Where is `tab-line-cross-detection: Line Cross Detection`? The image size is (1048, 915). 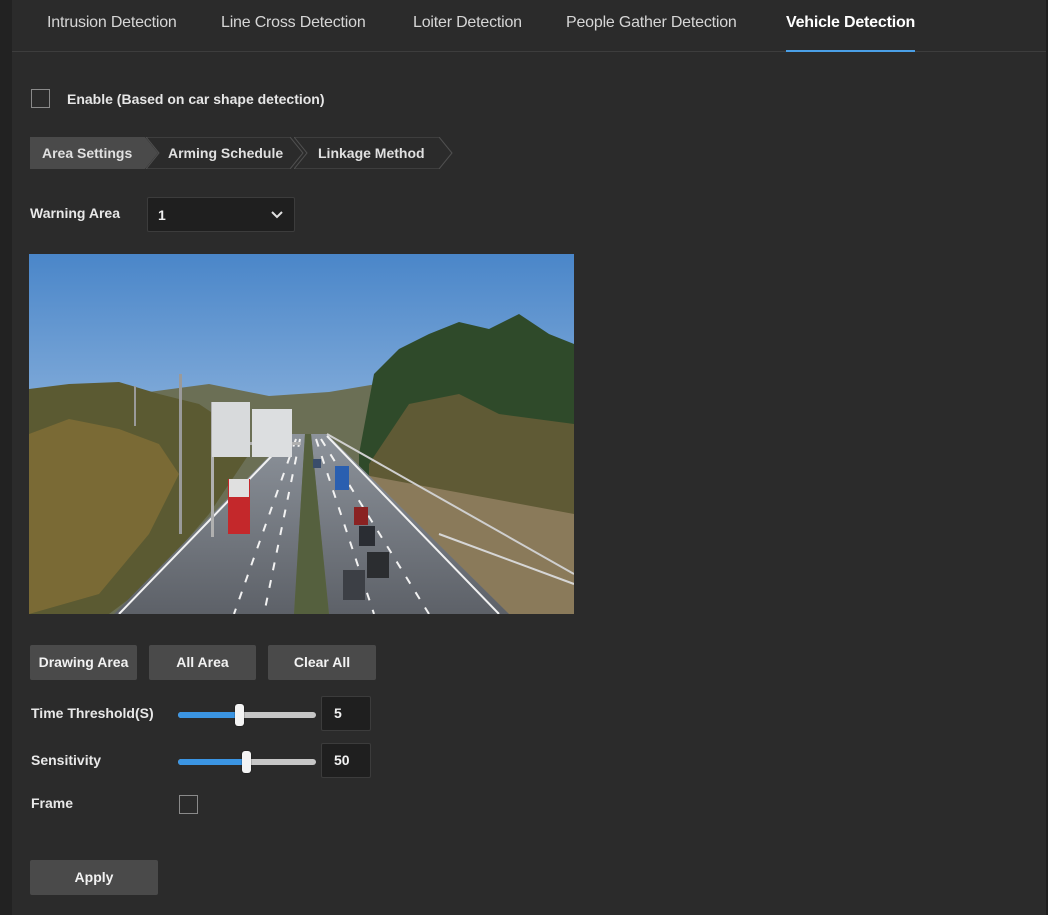 tab-line-cross-detection: Line Cross Detection is located at coordinates (293, 32).